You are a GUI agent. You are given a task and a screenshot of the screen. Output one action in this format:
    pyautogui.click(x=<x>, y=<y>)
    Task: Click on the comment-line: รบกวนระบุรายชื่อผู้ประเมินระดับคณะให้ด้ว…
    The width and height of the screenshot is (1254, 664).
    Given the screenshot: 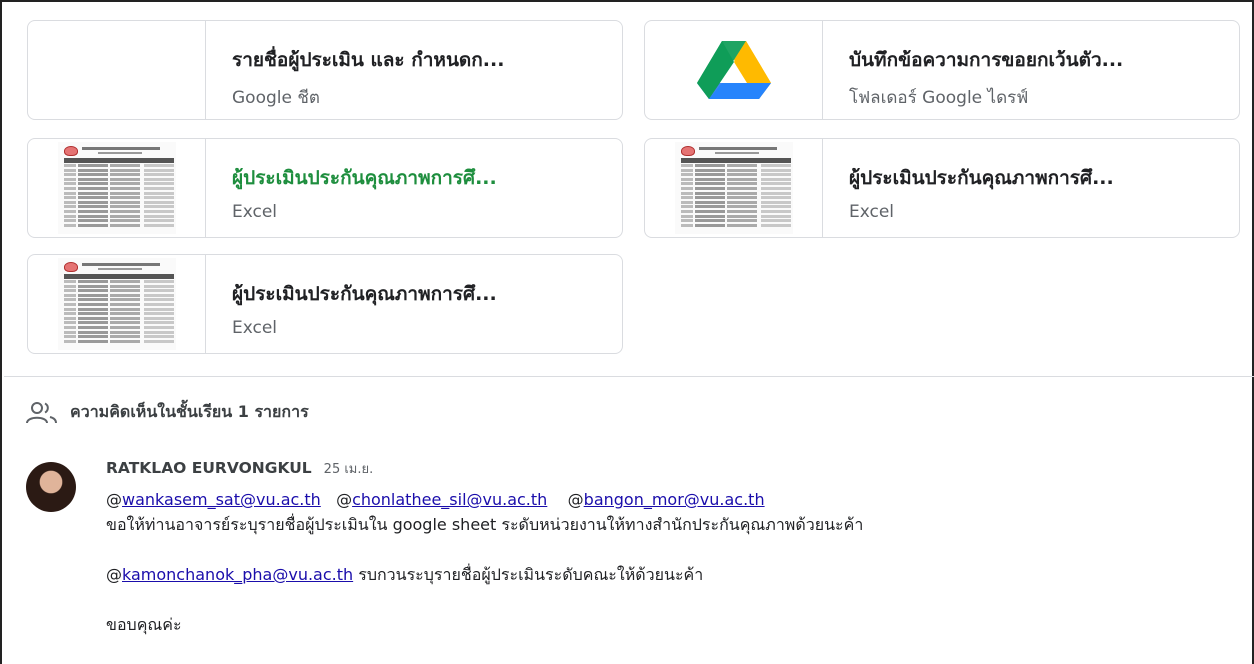 What is the action you would take?
    pyautogui.click(x=528, y=574)
    